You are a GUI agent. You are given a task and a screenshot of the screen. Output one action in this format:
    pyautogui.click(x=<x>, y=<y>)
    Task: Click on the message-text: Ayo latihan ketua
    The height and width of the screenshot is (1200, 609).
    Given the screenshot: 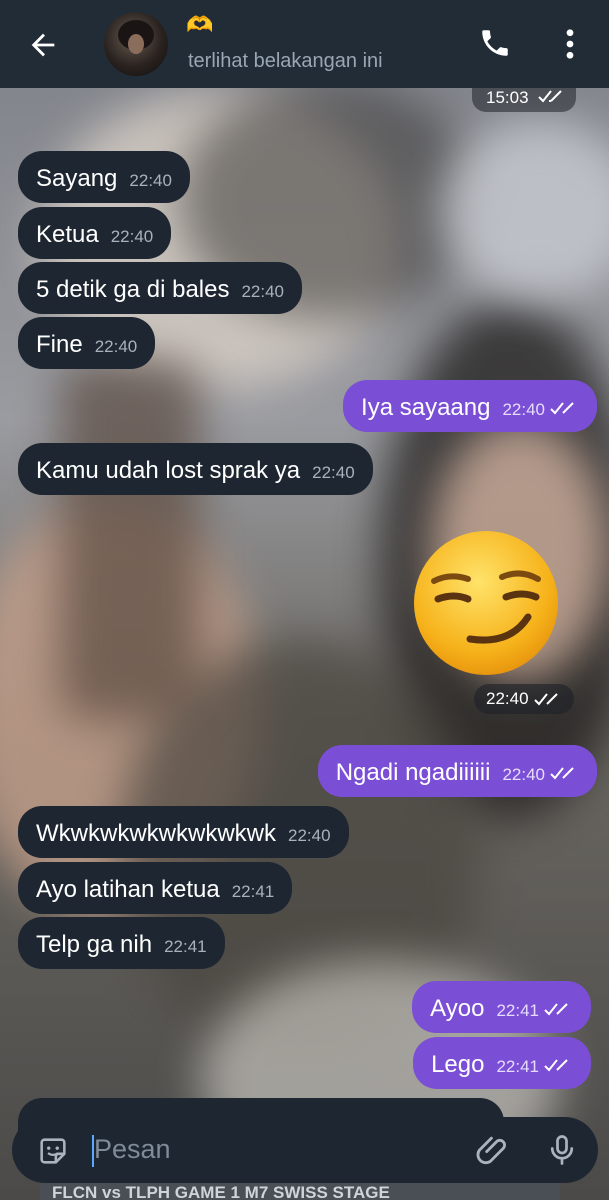 What is the action you would take?
    pyautogui.click(x=128, y=889)
    